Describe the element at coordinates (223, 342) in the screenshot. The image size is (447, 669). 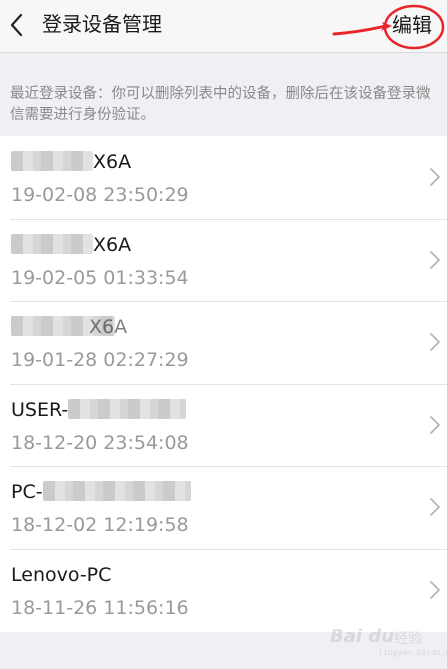
I see `device-item: X6A 19-01-28 02:27:29` at that location.